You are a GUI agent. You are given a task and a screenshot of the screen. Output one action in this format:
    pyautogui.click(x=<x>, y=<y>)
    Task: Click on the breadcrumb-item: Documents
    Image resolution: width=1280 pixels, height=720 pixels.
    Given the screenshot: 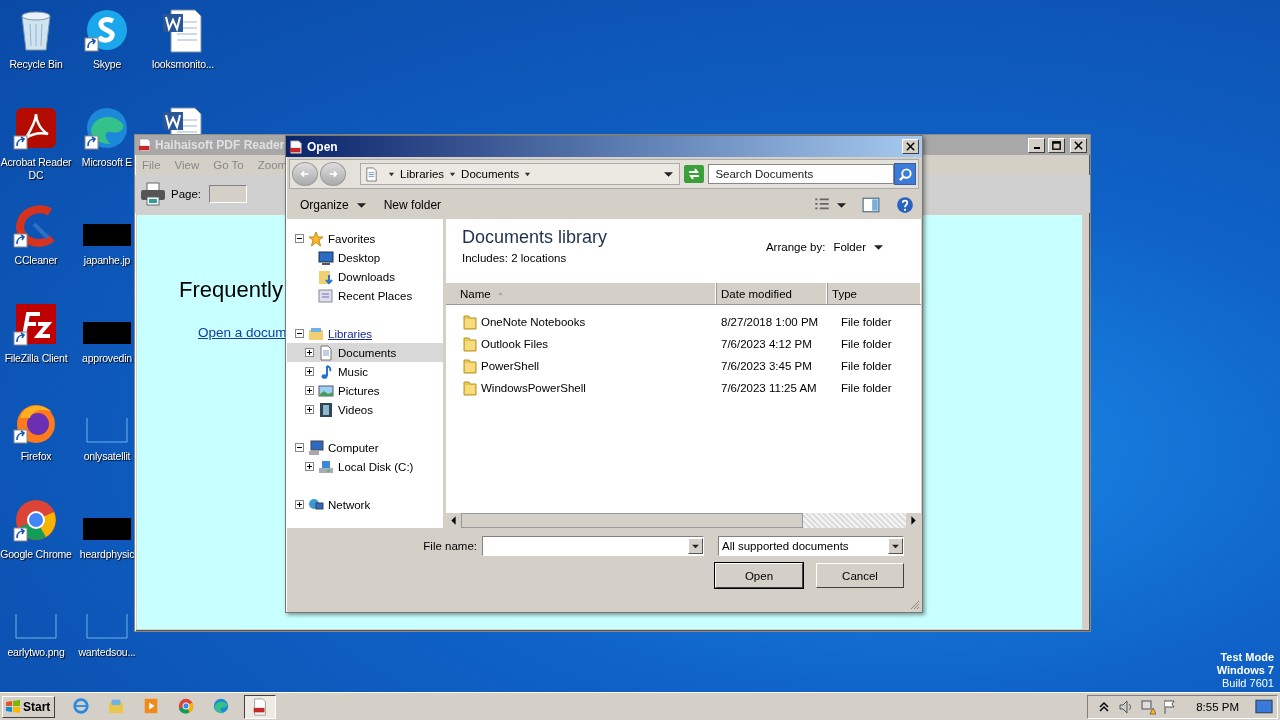 What is the action you would take?
    pyautogui.click(x=490, y=174)
    